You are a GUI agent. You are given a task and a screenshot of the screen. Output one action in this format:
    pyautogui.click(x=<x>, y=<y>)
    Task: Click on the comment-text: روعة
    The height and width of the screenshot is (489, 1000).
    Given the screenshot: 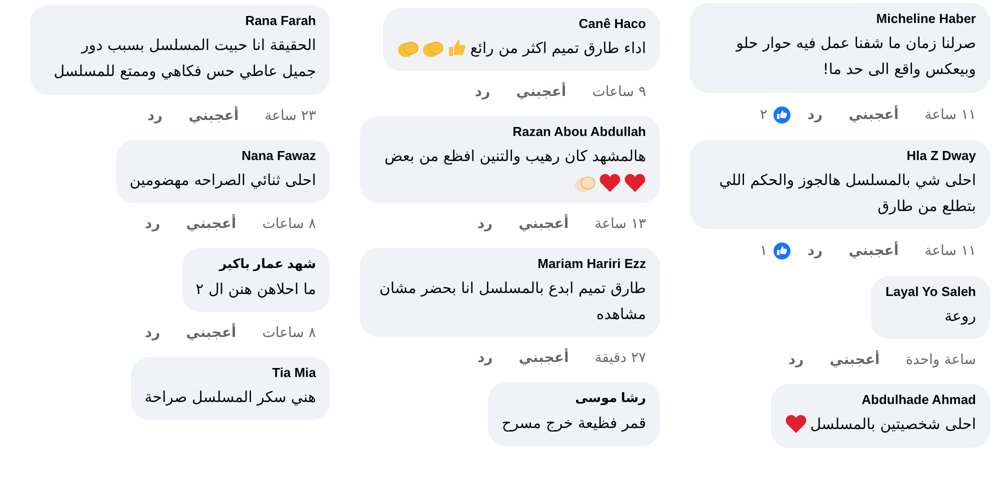 What is the action you would take?
    pyautogui.click(x=960, y=316)
    